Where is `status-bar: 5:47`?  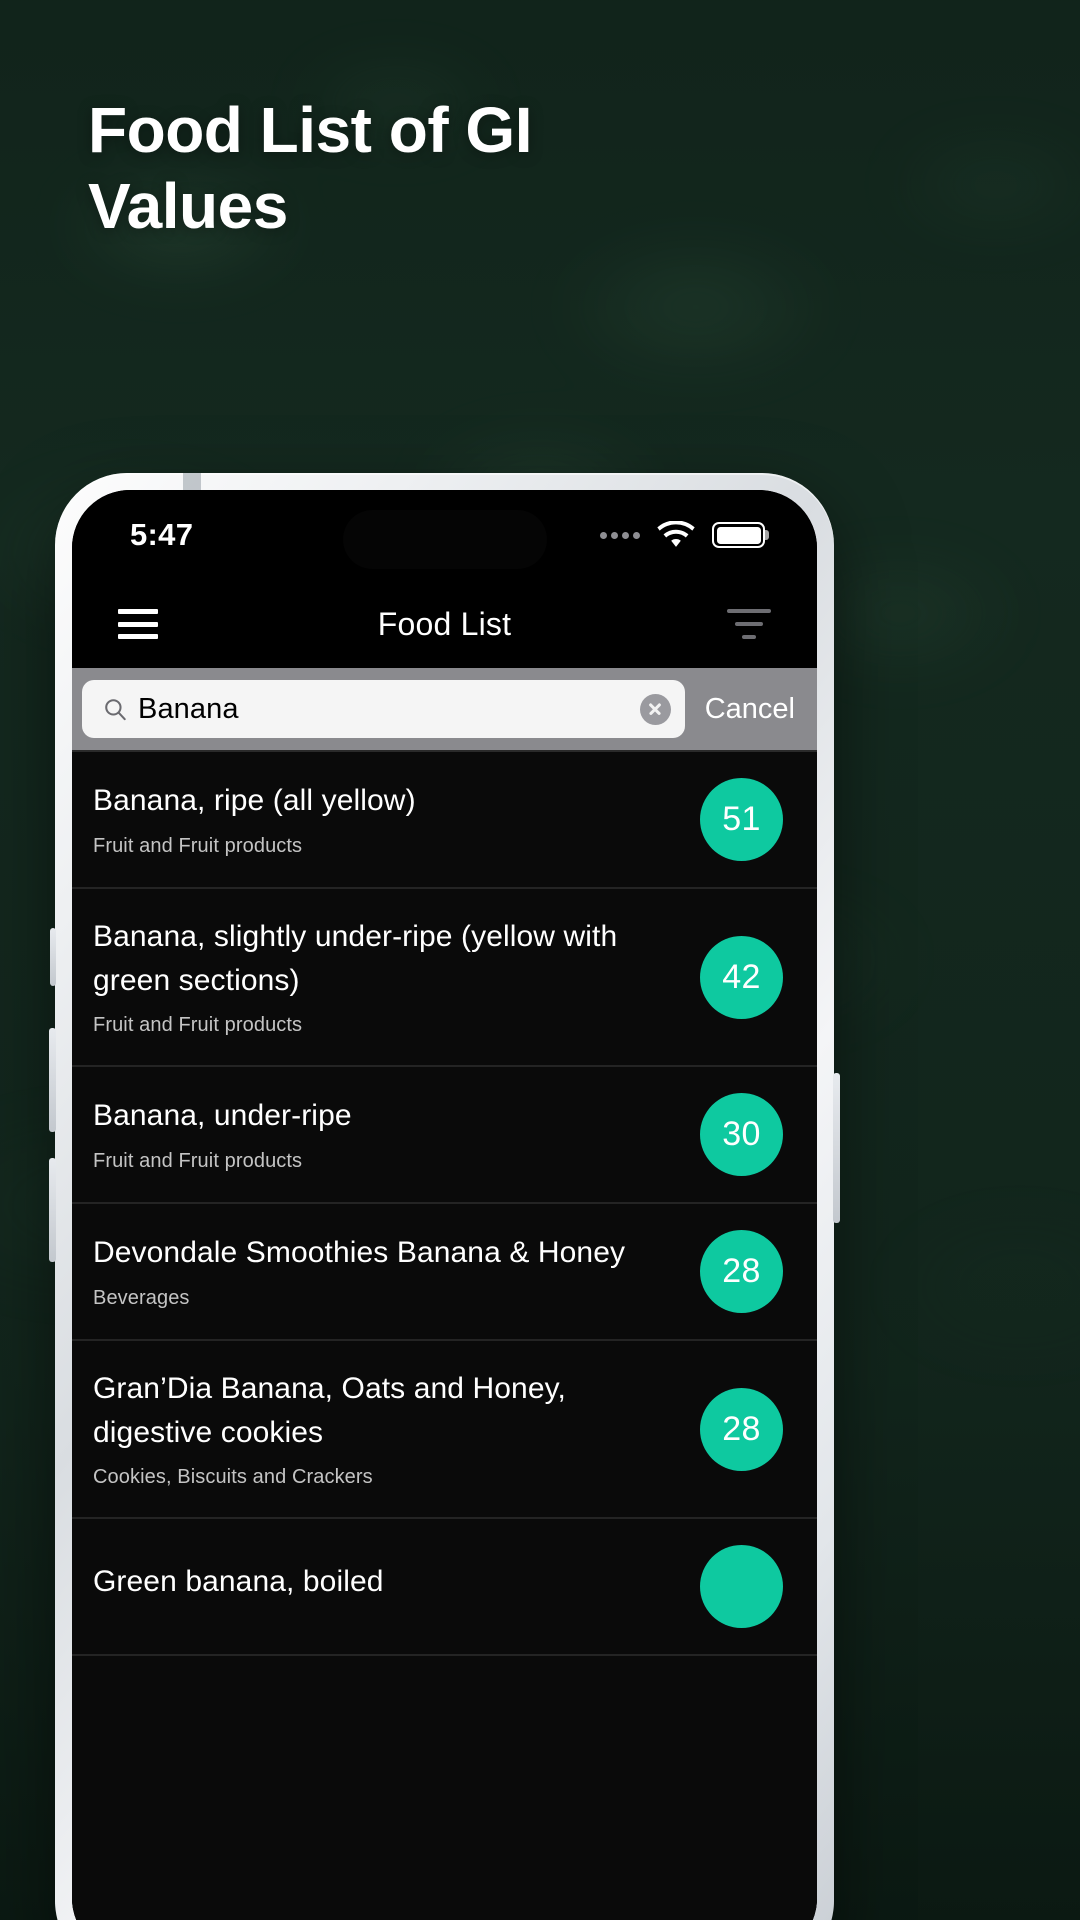 status-bar: 5:47 is located at coordinates (444, 535).